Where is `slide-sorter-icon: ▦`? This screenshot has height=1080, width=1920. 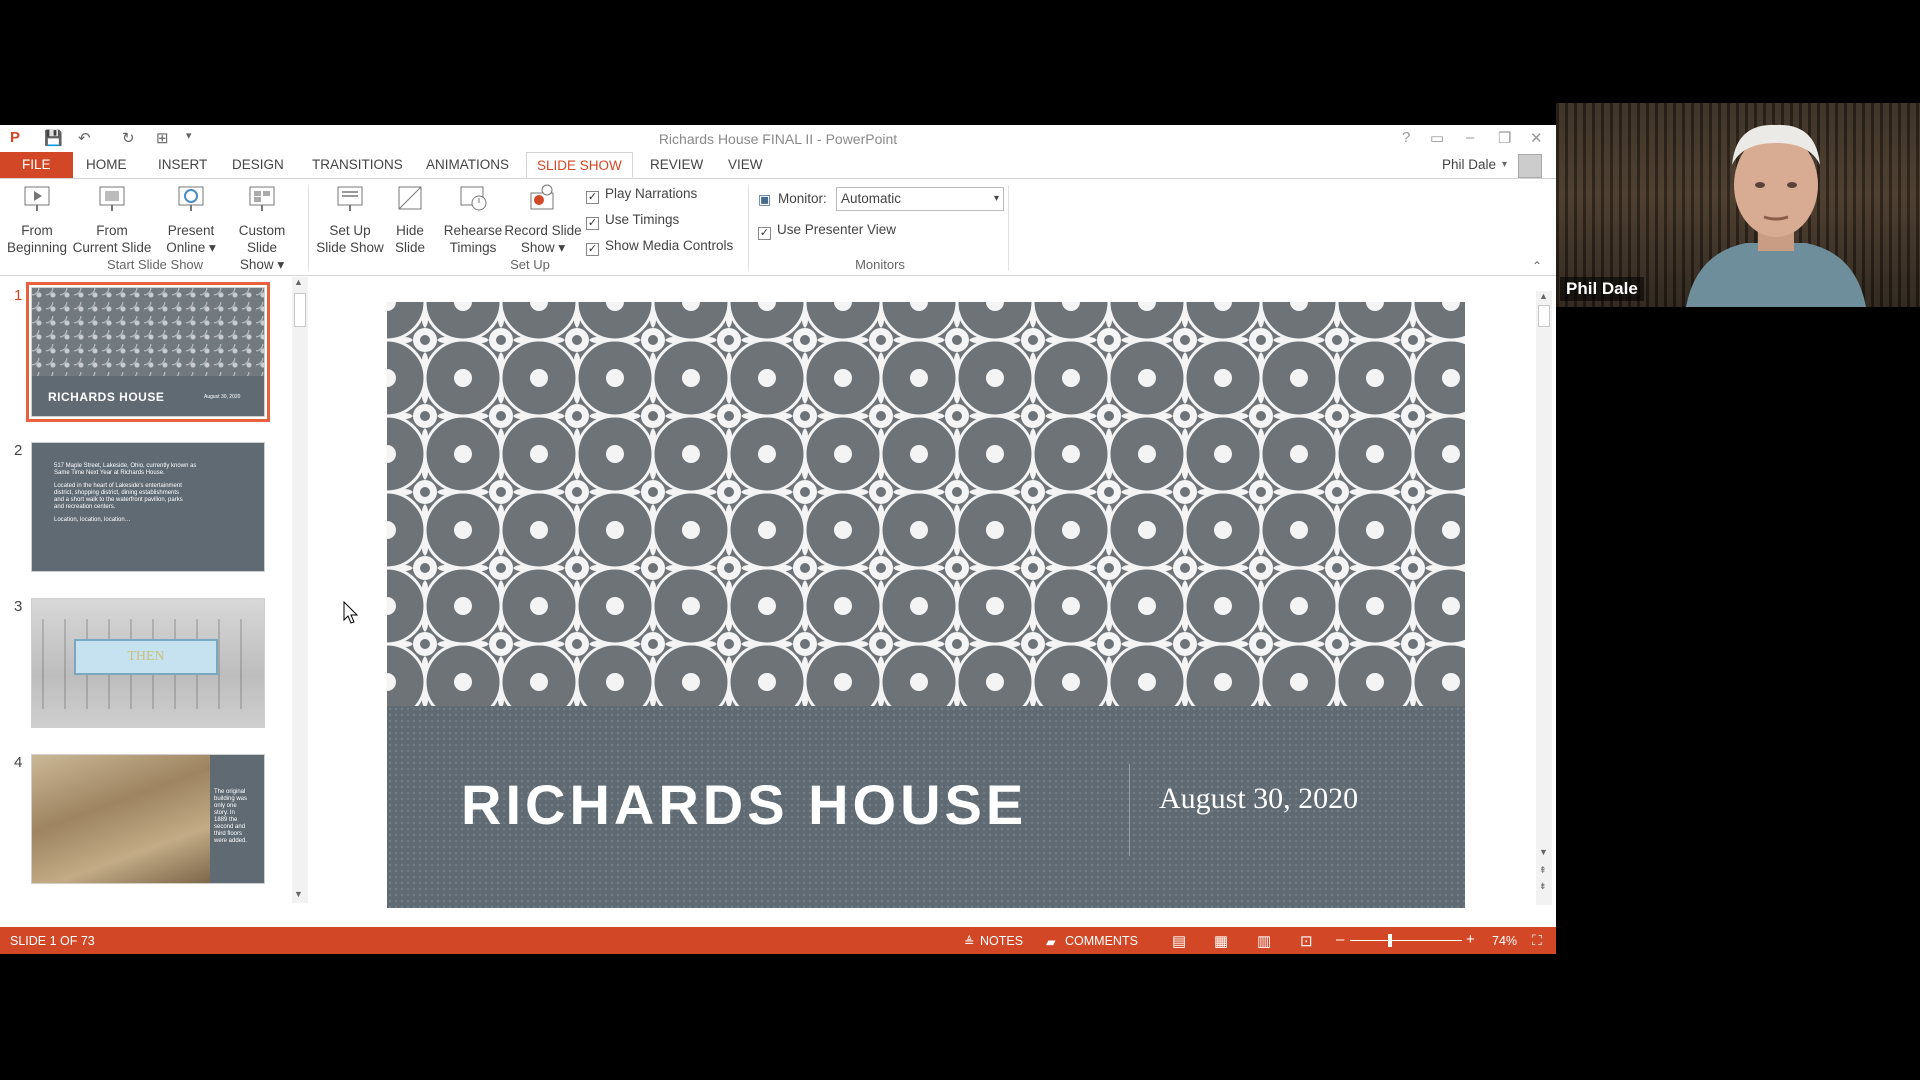 slide-sorter-icon: ▦ is located at coordinates (1221, 941).